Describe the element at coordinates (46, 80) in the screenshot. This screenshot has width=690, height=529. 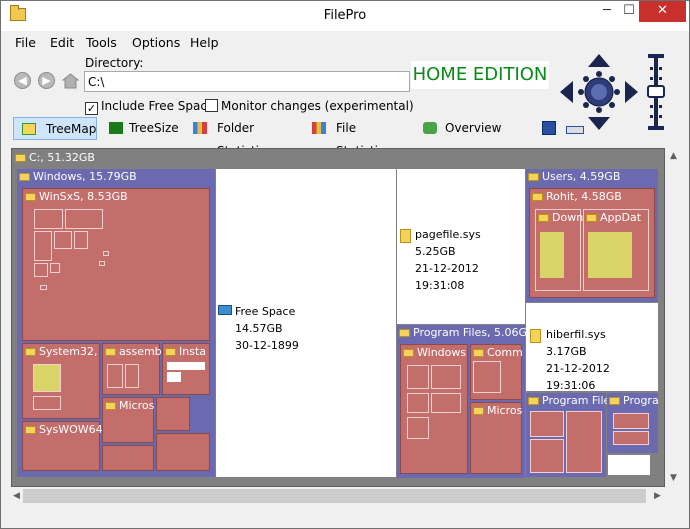
I see `forward-button: ▶` at that location.